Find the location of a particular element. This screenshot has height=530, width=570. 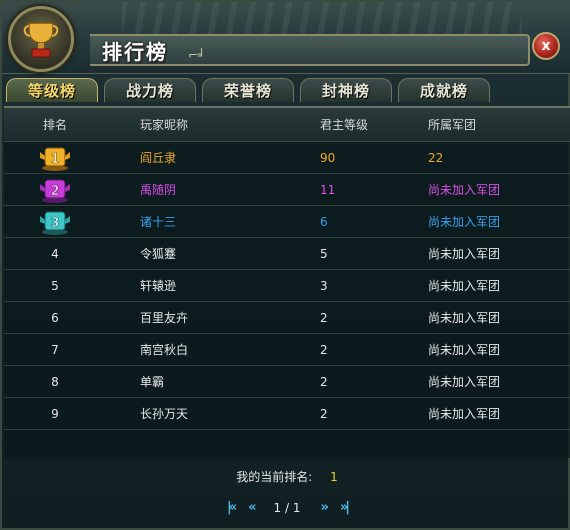

legion-name: 22 is located at coordinates (436, 157).